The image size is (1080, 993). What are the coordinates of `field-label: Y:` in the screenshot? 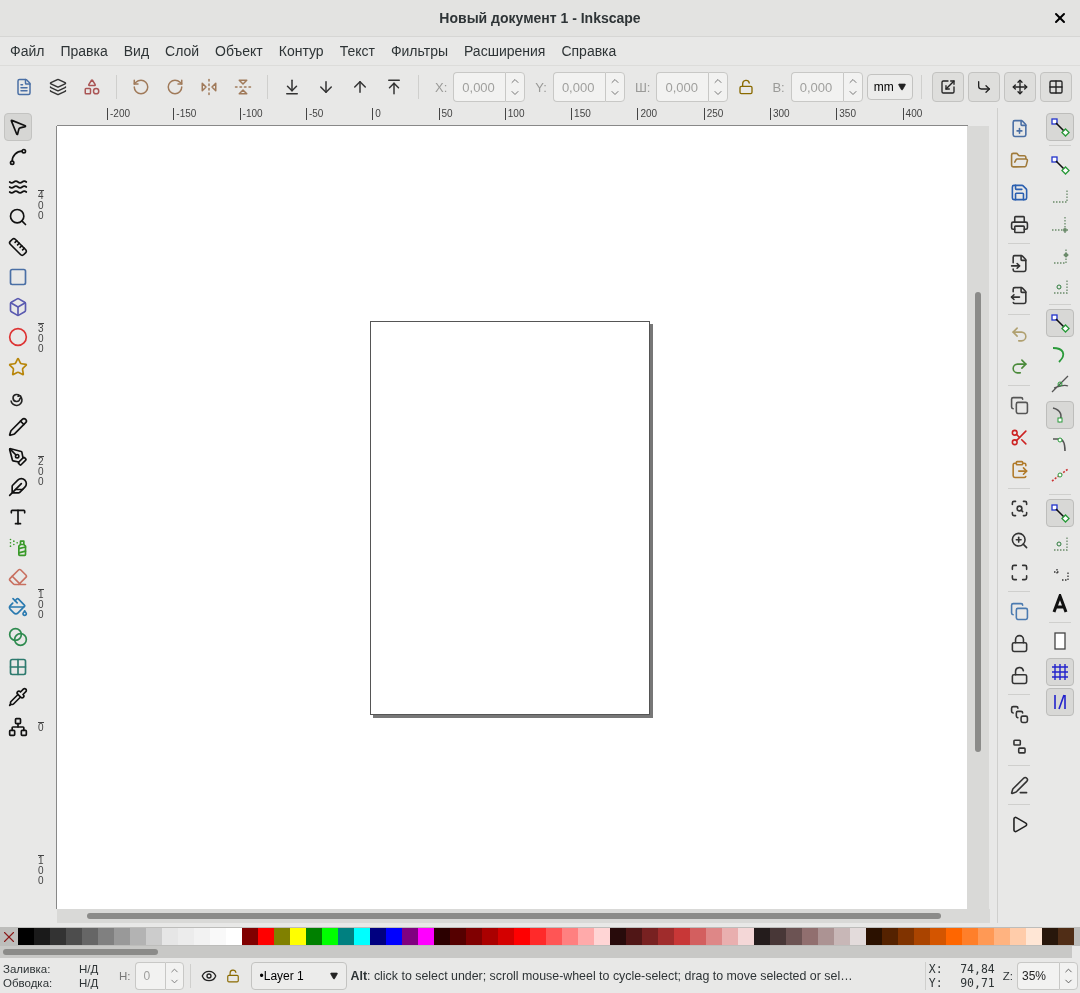 It's located at (541, 87).